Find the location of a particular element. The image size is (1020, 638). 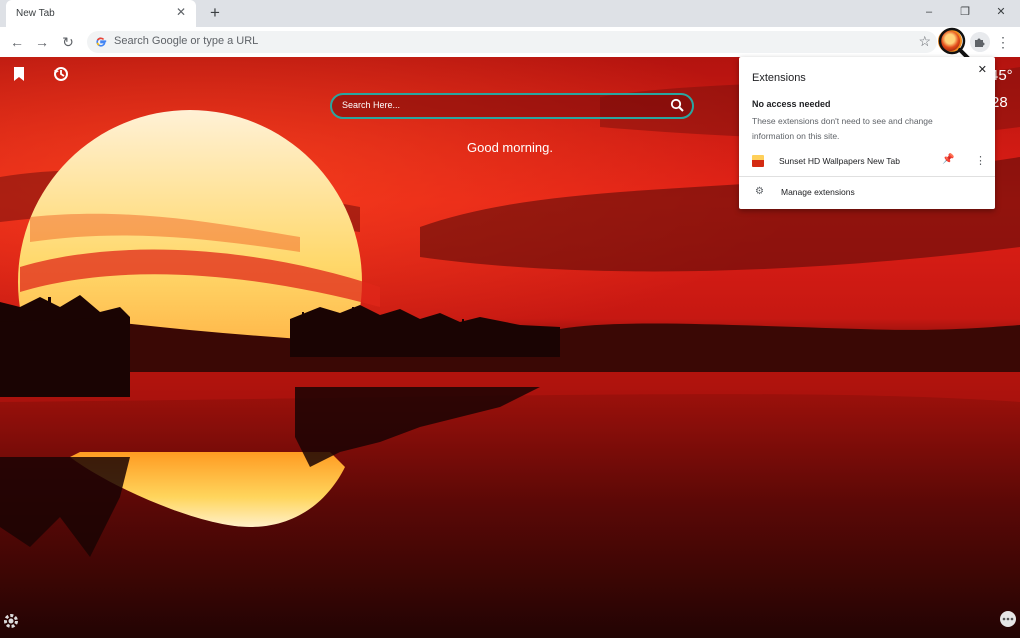

gear-icon: ⚙ is located at coordinates (759, 191).